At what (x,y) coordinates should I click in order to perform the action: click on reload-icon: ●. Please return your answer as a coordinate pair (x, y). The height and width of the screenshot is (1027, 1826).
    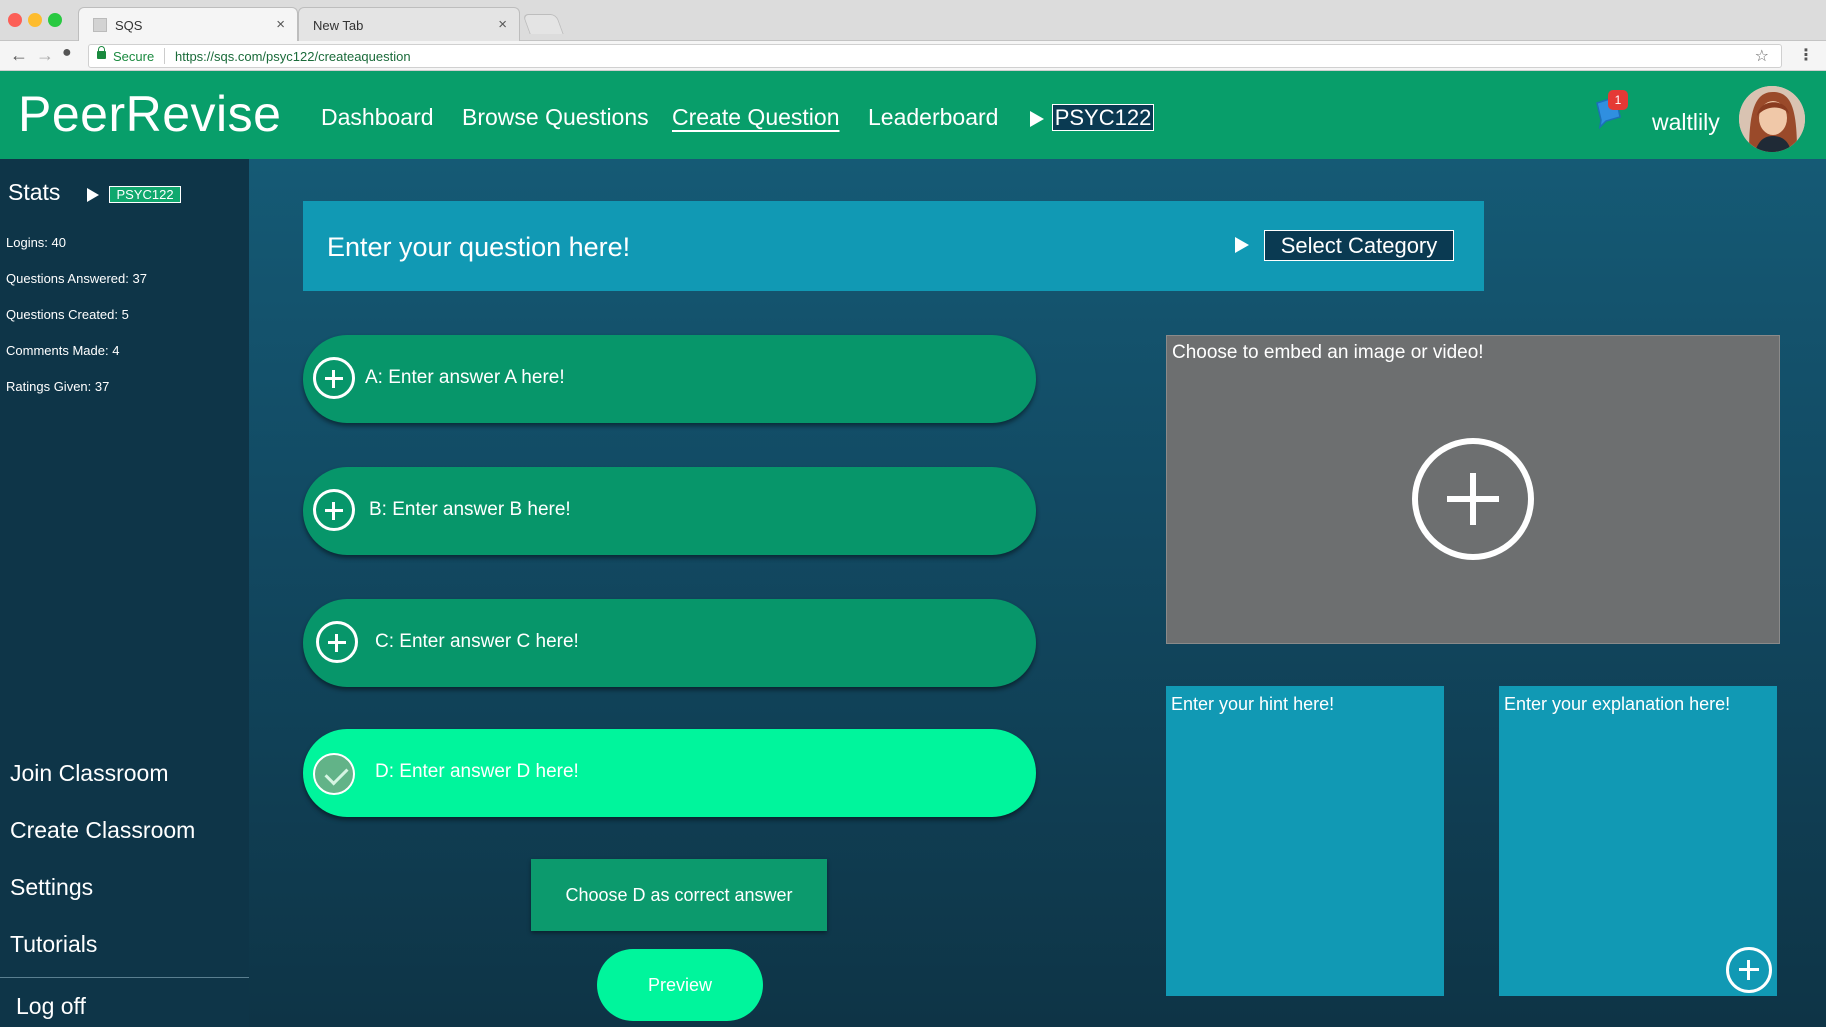
    Looking at the image, I should click on (67, 53).